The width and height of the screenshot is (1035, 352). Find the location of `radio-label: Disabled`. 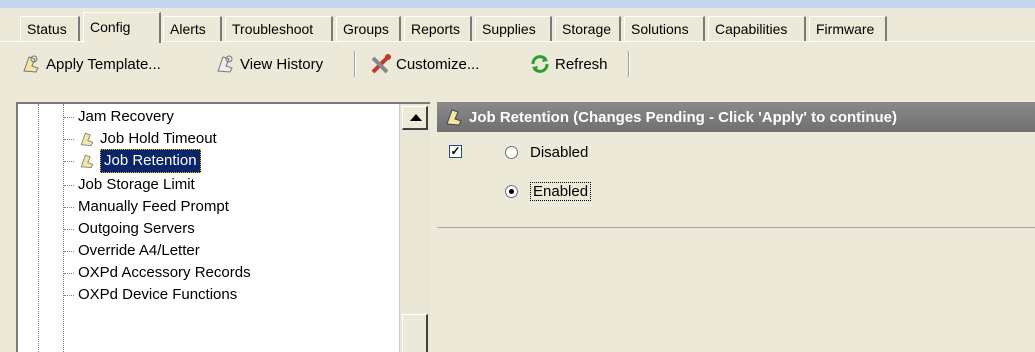

radio-label: Disabled is located at coordinates (559, 152).